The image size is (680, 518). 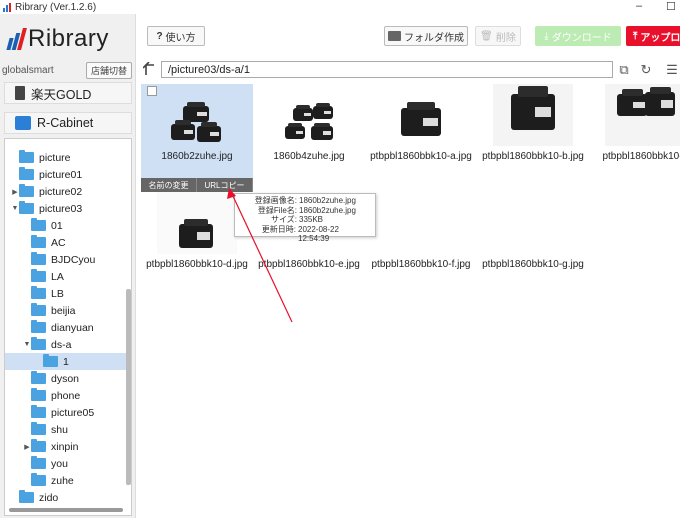 What do you see at coordinates (197, 156) in the screenshot?
I see `file-name: 1860b2zuhe.jpg` at bounding box center [197, 156].